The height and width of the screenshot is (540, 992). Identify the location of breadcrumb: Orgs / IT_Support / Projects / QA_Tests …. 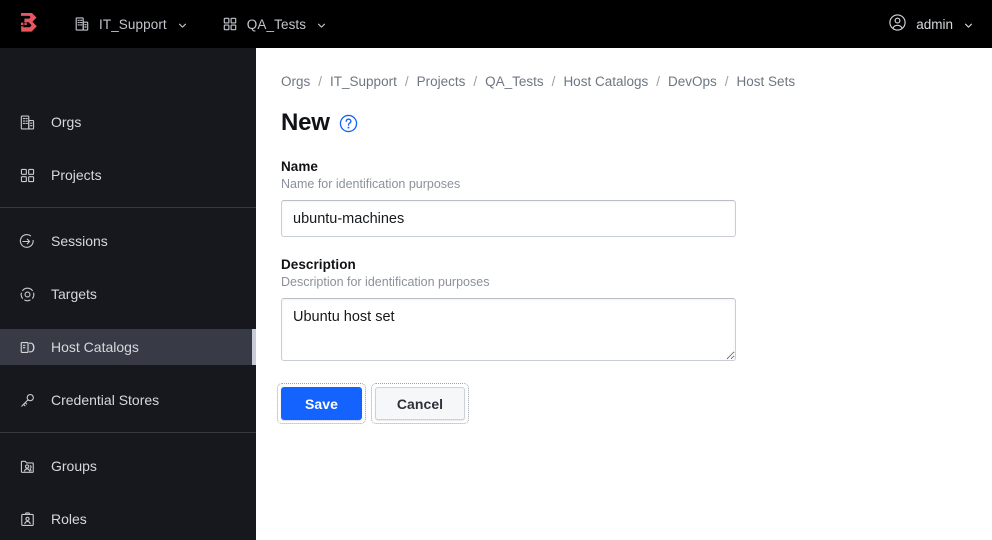
(636, 81).